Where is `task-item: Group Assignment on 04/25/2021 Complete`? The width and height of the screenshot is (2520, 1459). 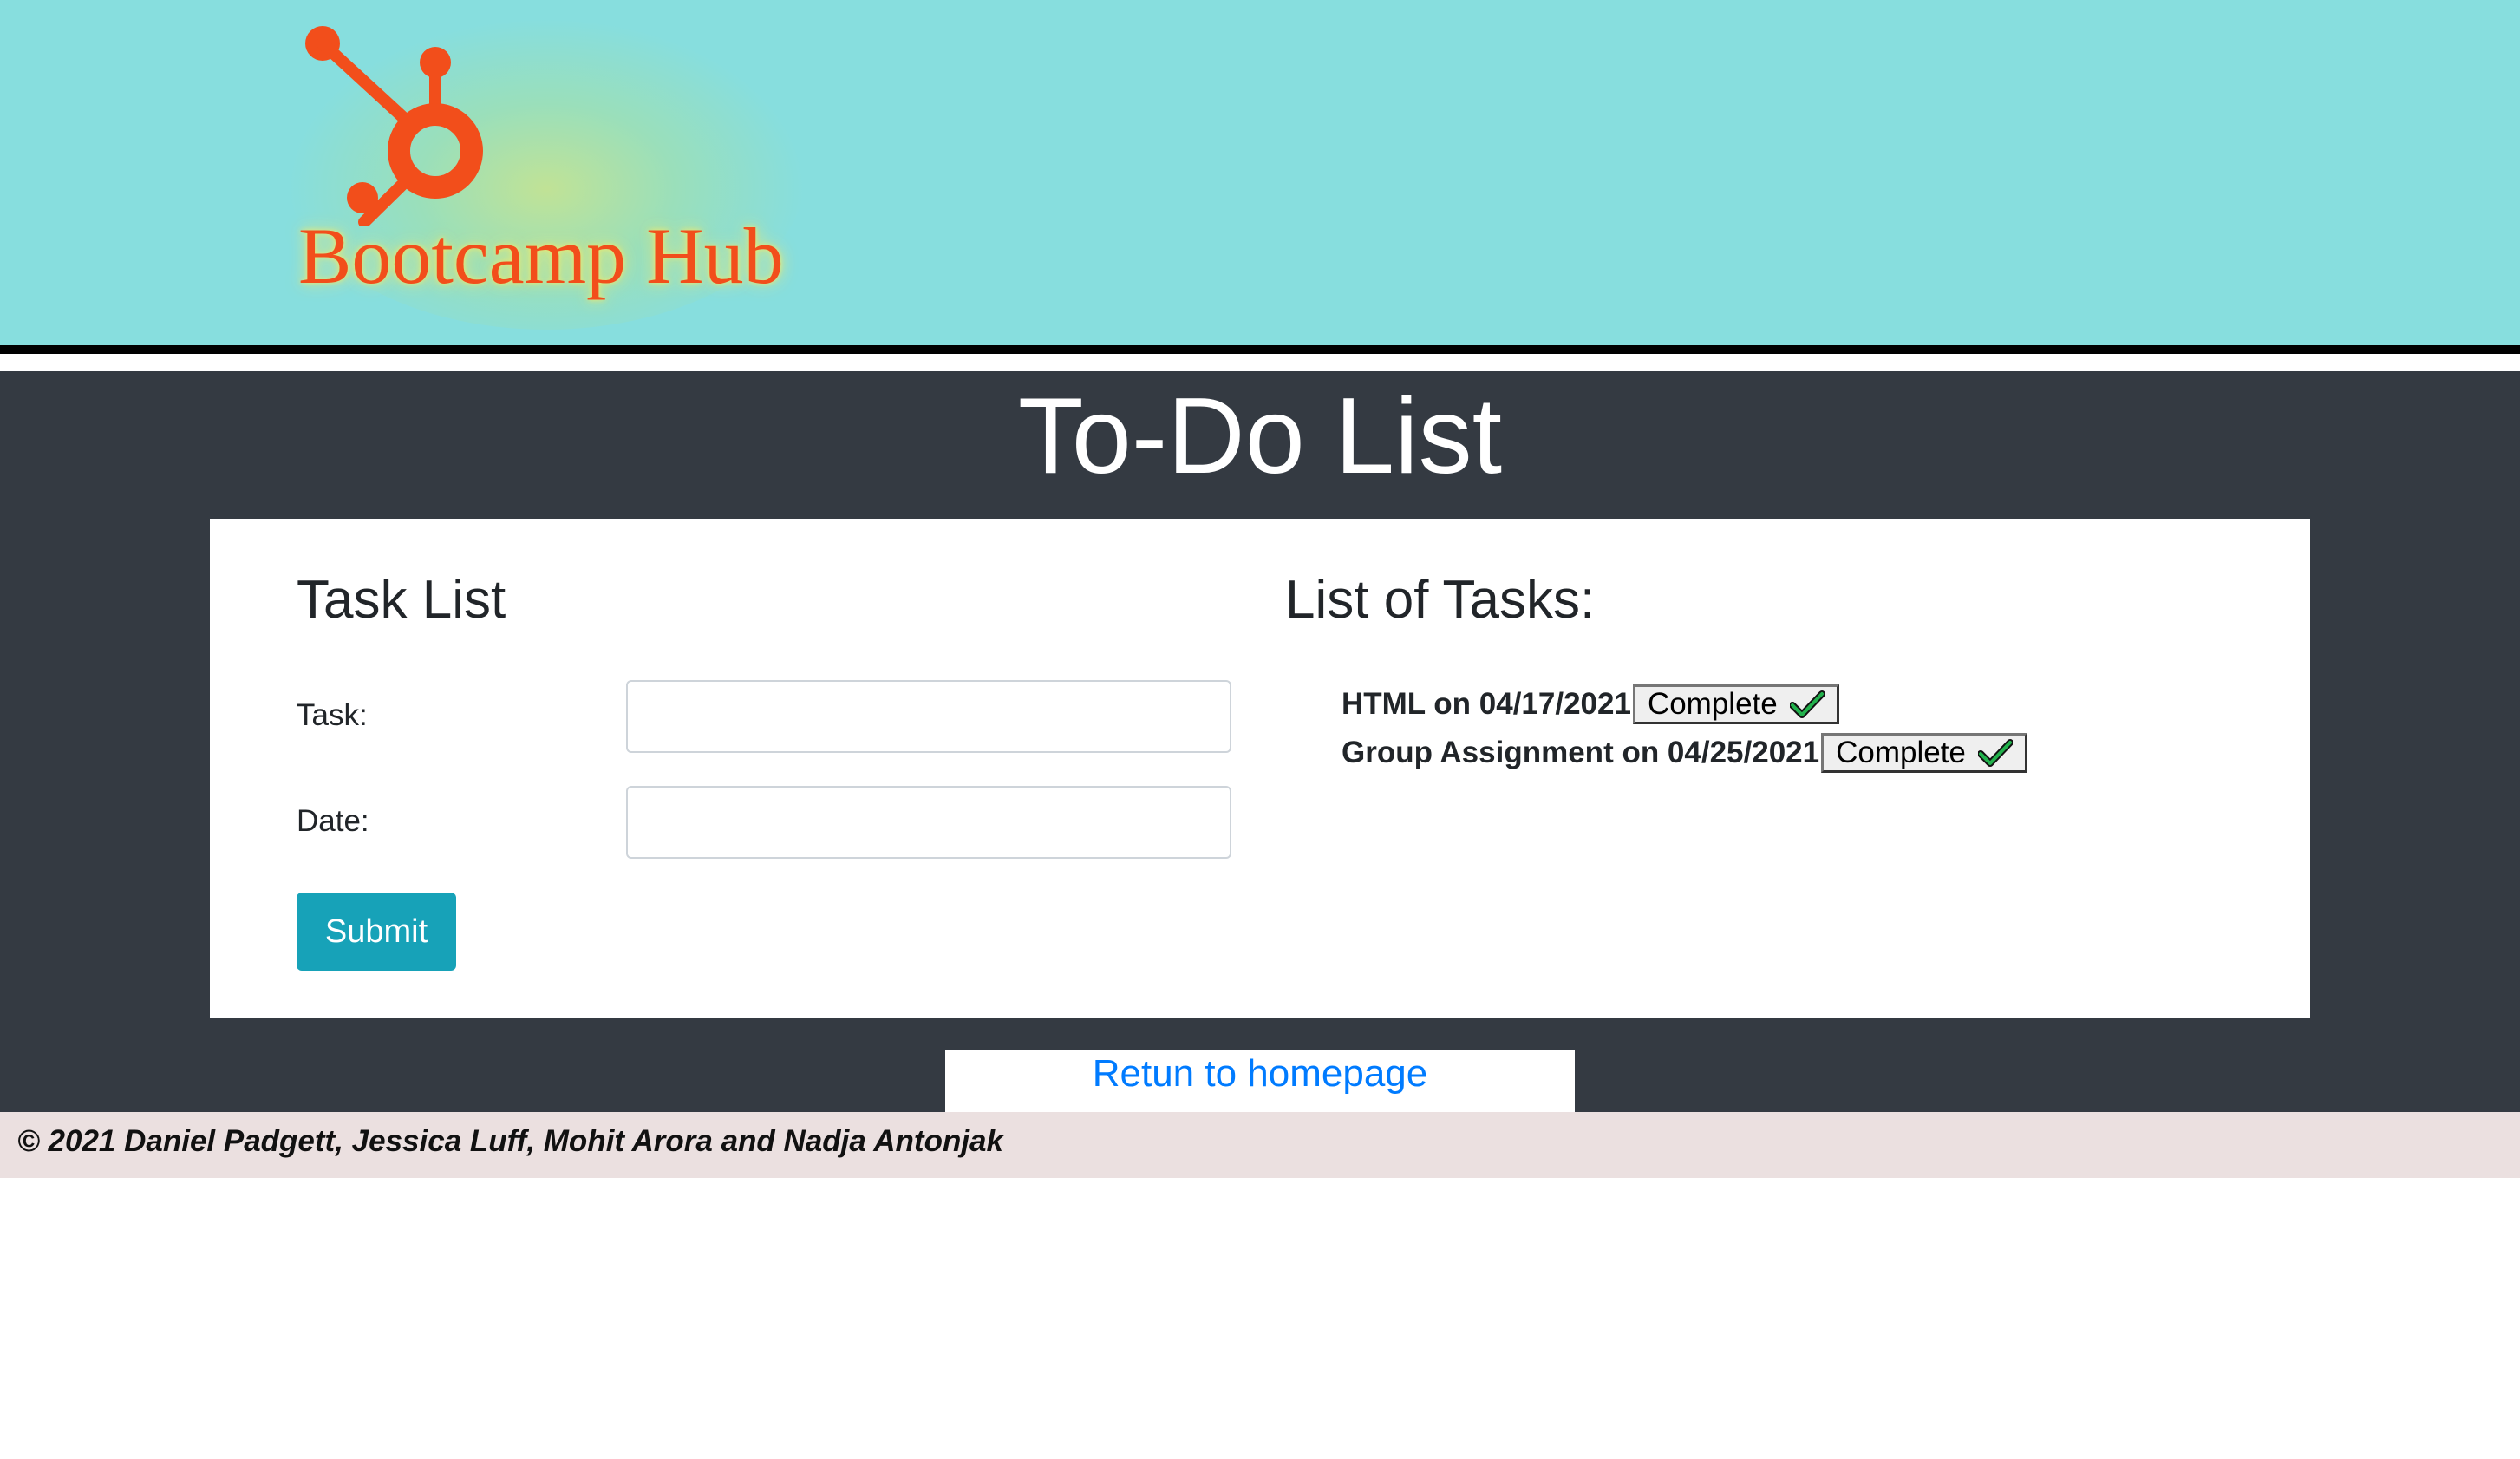 task-item: Group Assignment on 04/25/2021 Complete is located at coordinates (1684, 753).